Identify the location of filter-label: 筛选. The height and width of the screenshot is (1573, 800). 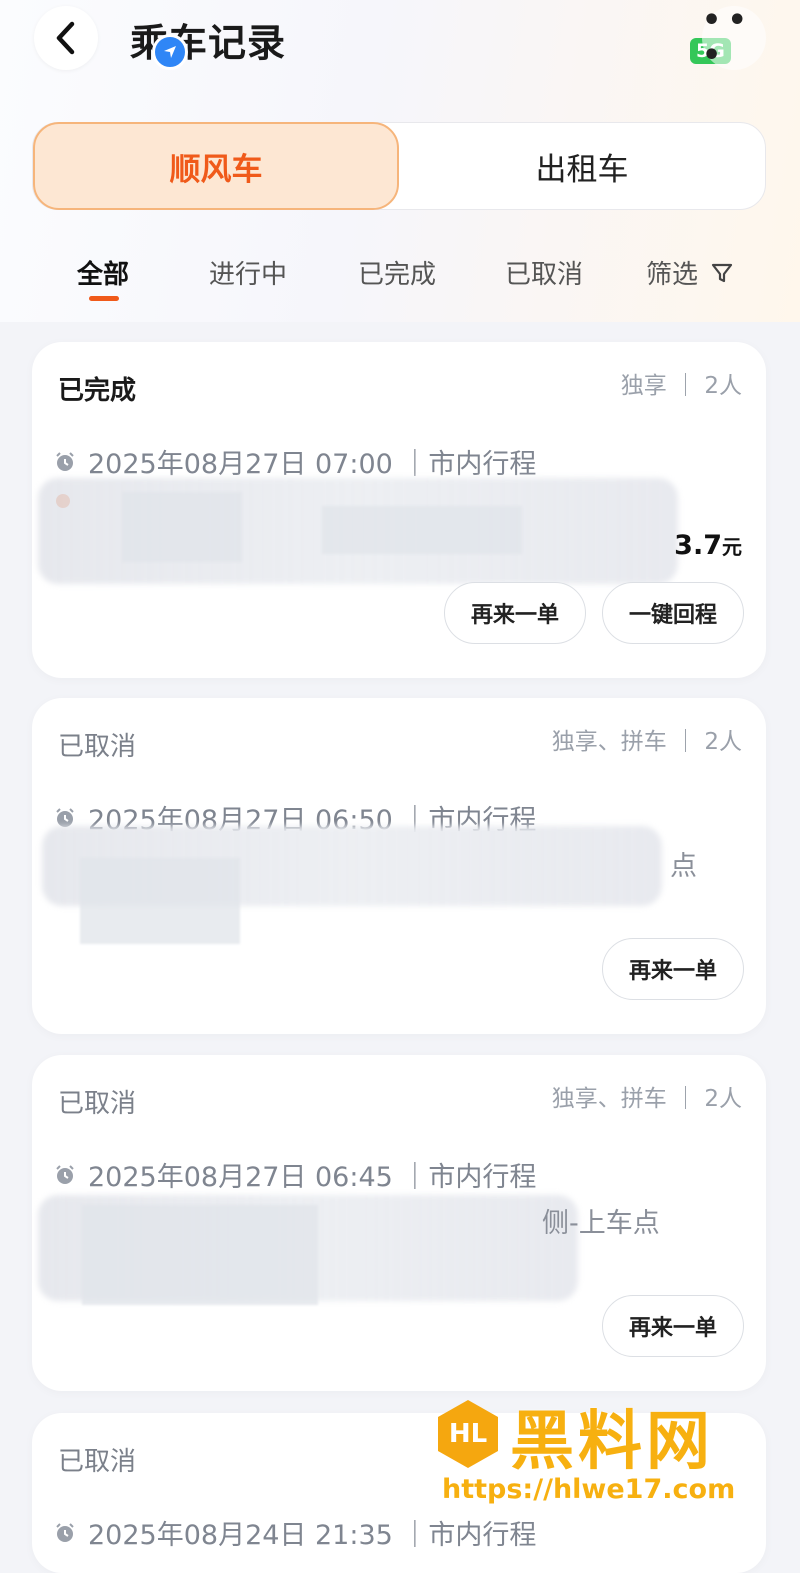
(672, 275).